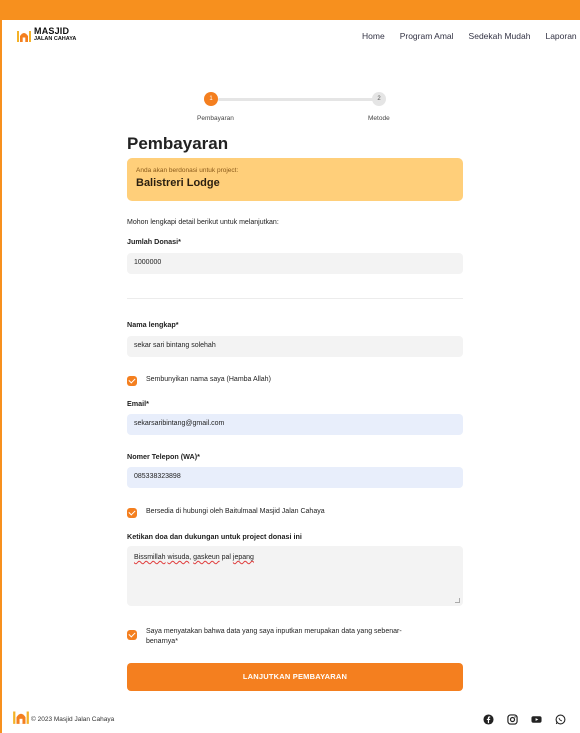 This screenshot has height=733, width=580. Describe the element at coordinates (457, 600) in the screenshot. I see `textarea-resize-handle` at that location.